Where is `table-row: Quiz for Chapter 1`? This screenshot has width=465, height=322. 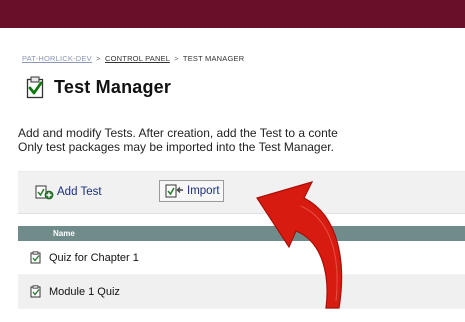
table-row: Quiz for Chapter 1 is located at coordinates (241, 258).